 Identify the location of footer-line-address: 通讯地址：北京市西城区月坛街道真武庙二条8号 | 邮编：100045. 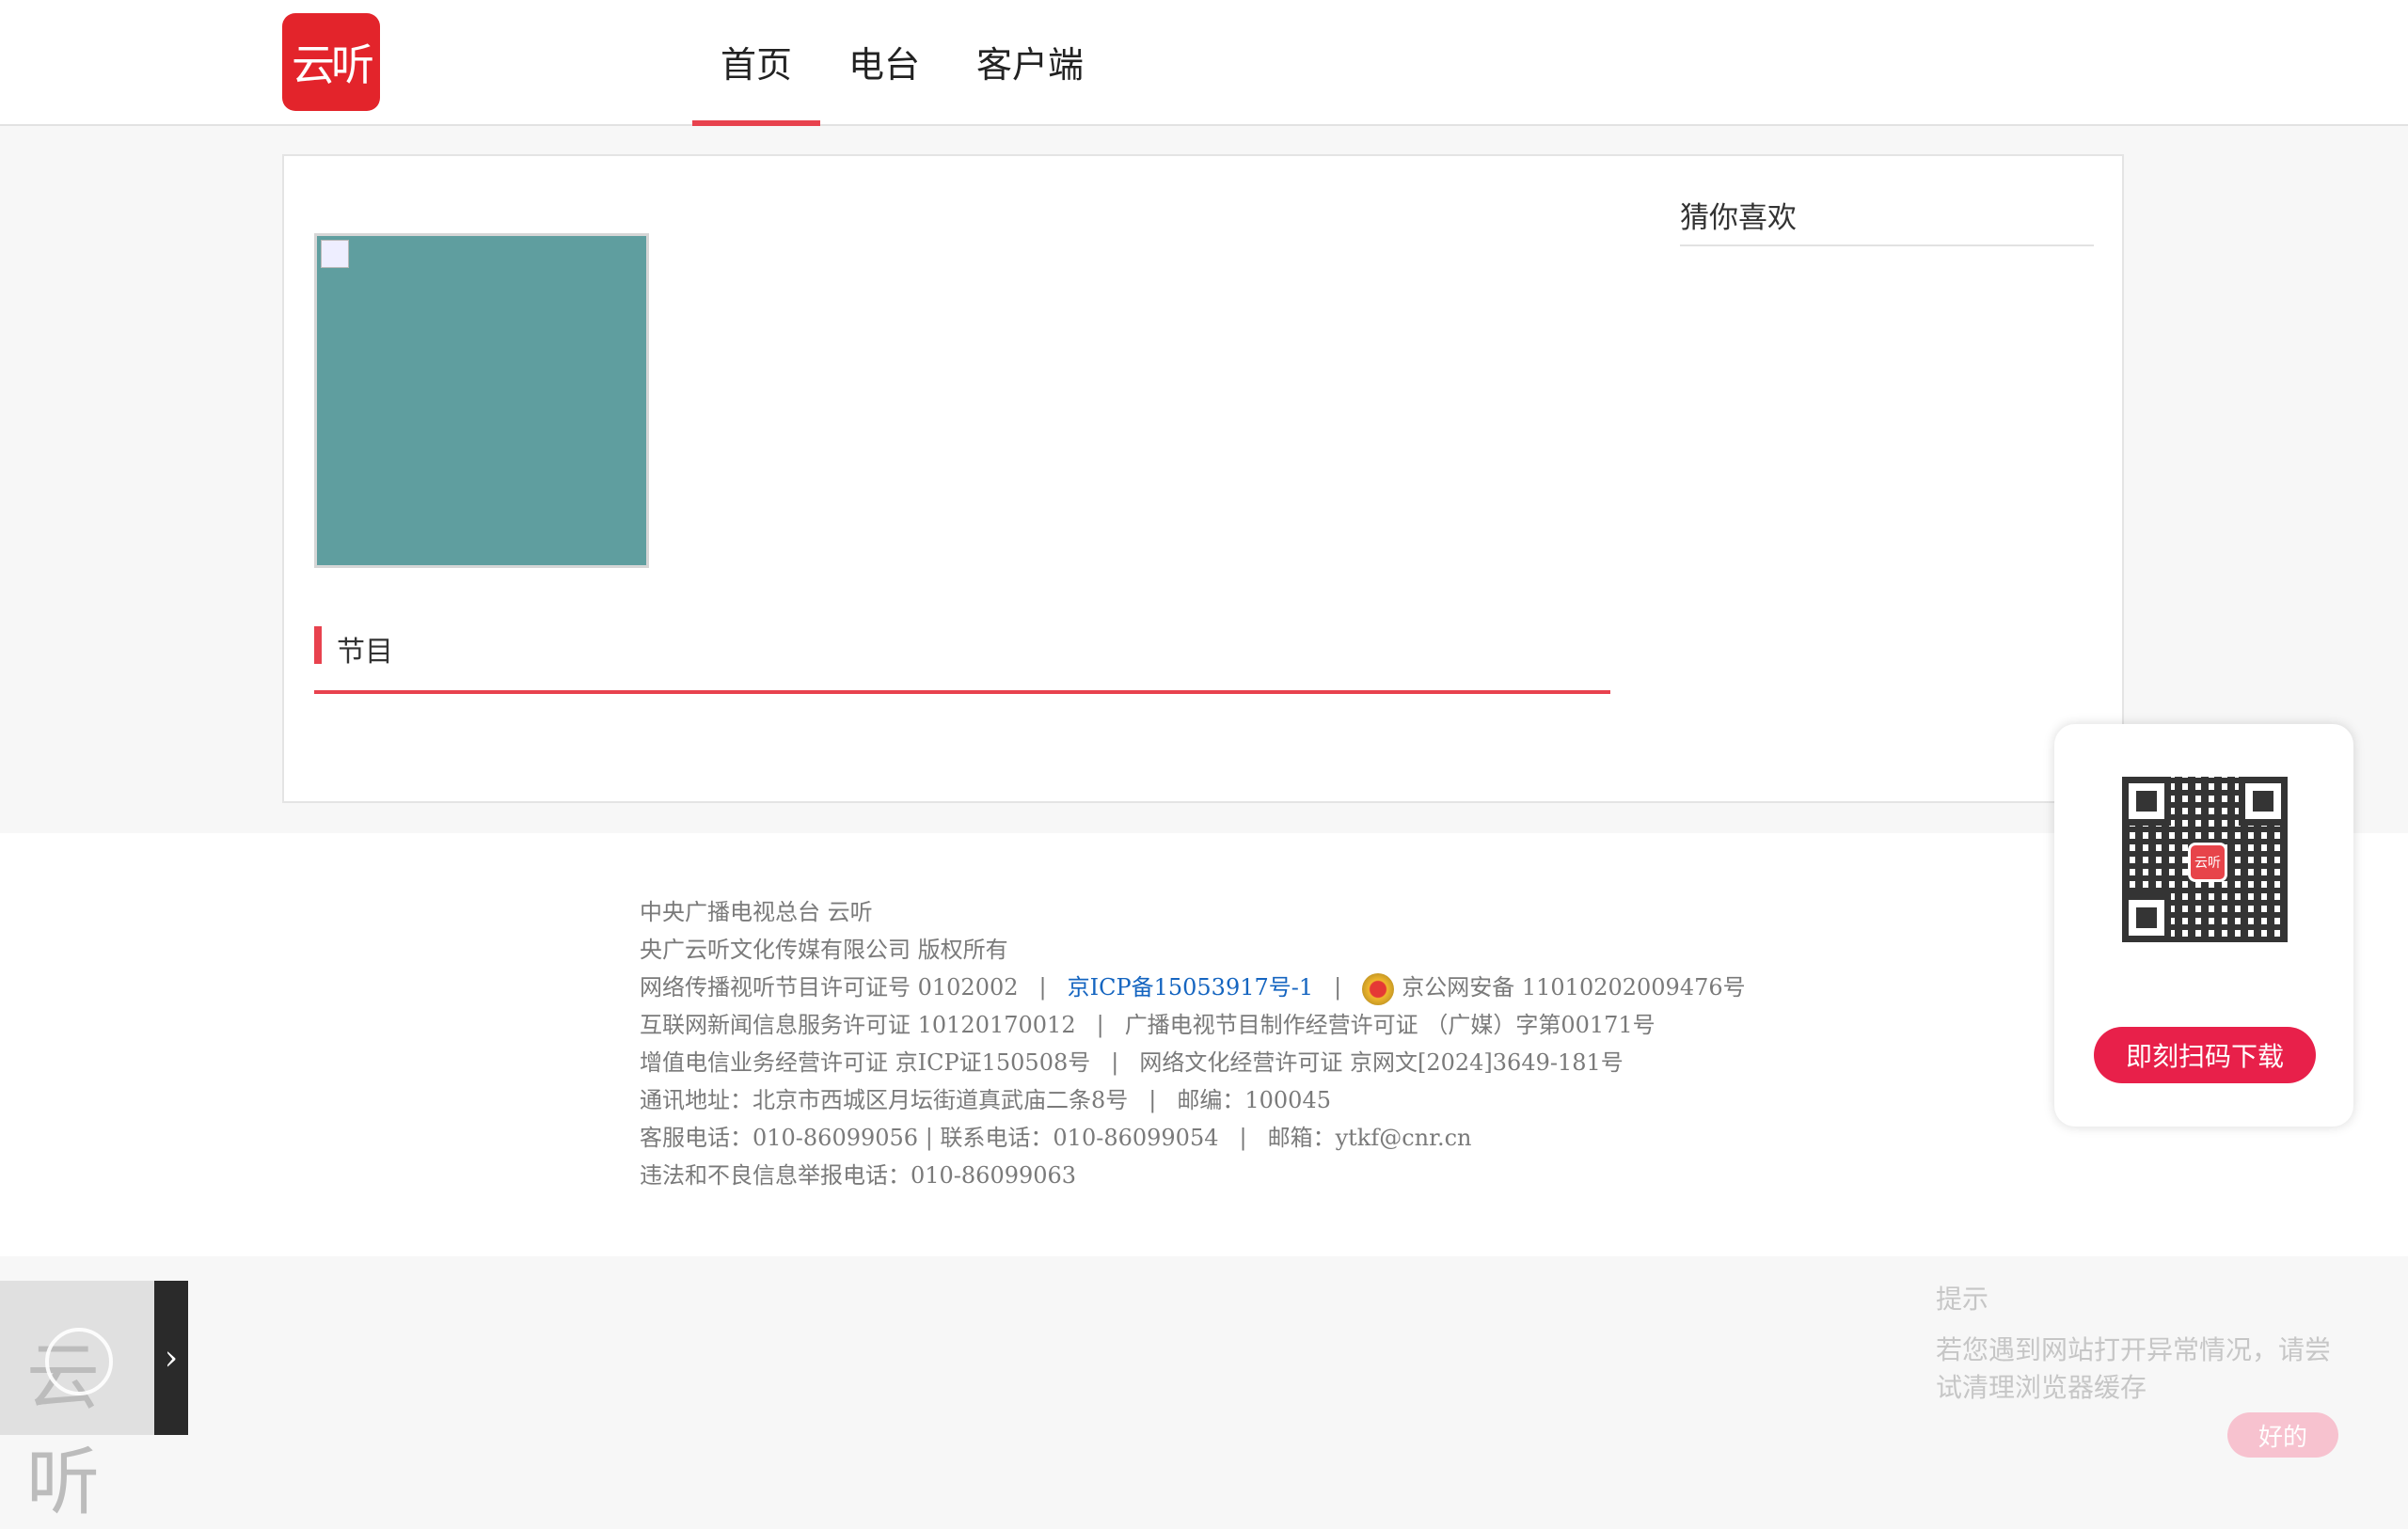
(1193, 1100).